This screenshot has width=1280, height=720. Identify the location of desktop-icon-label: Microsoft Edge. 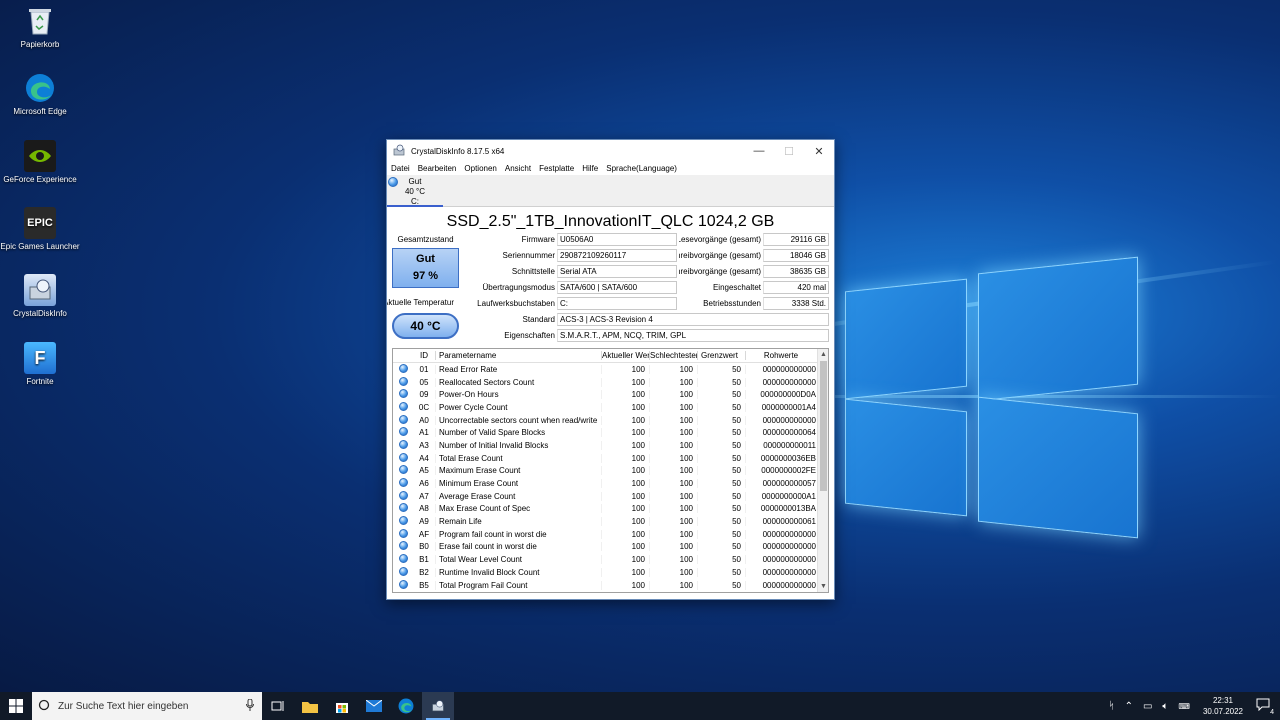
(40, 111).